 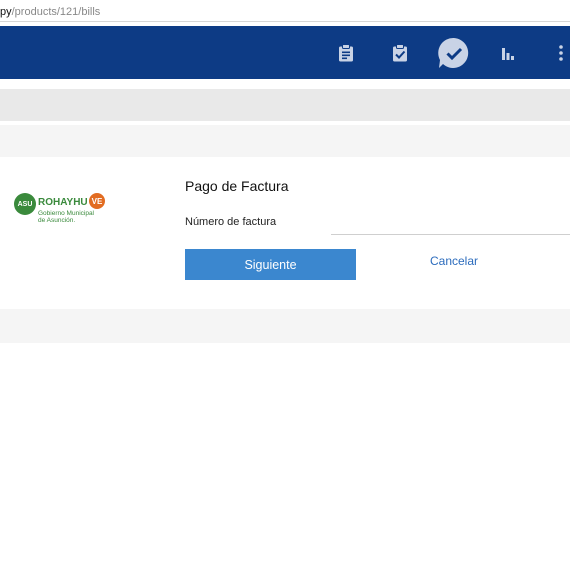 I want to click on logo-accent: VE, so click(x=97, y=201).